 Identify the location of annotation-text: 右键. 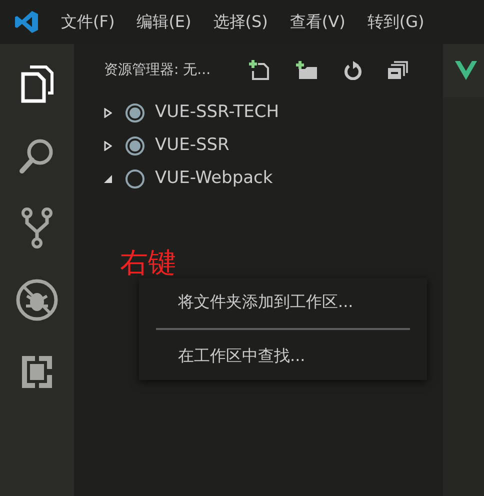
(148, 264).